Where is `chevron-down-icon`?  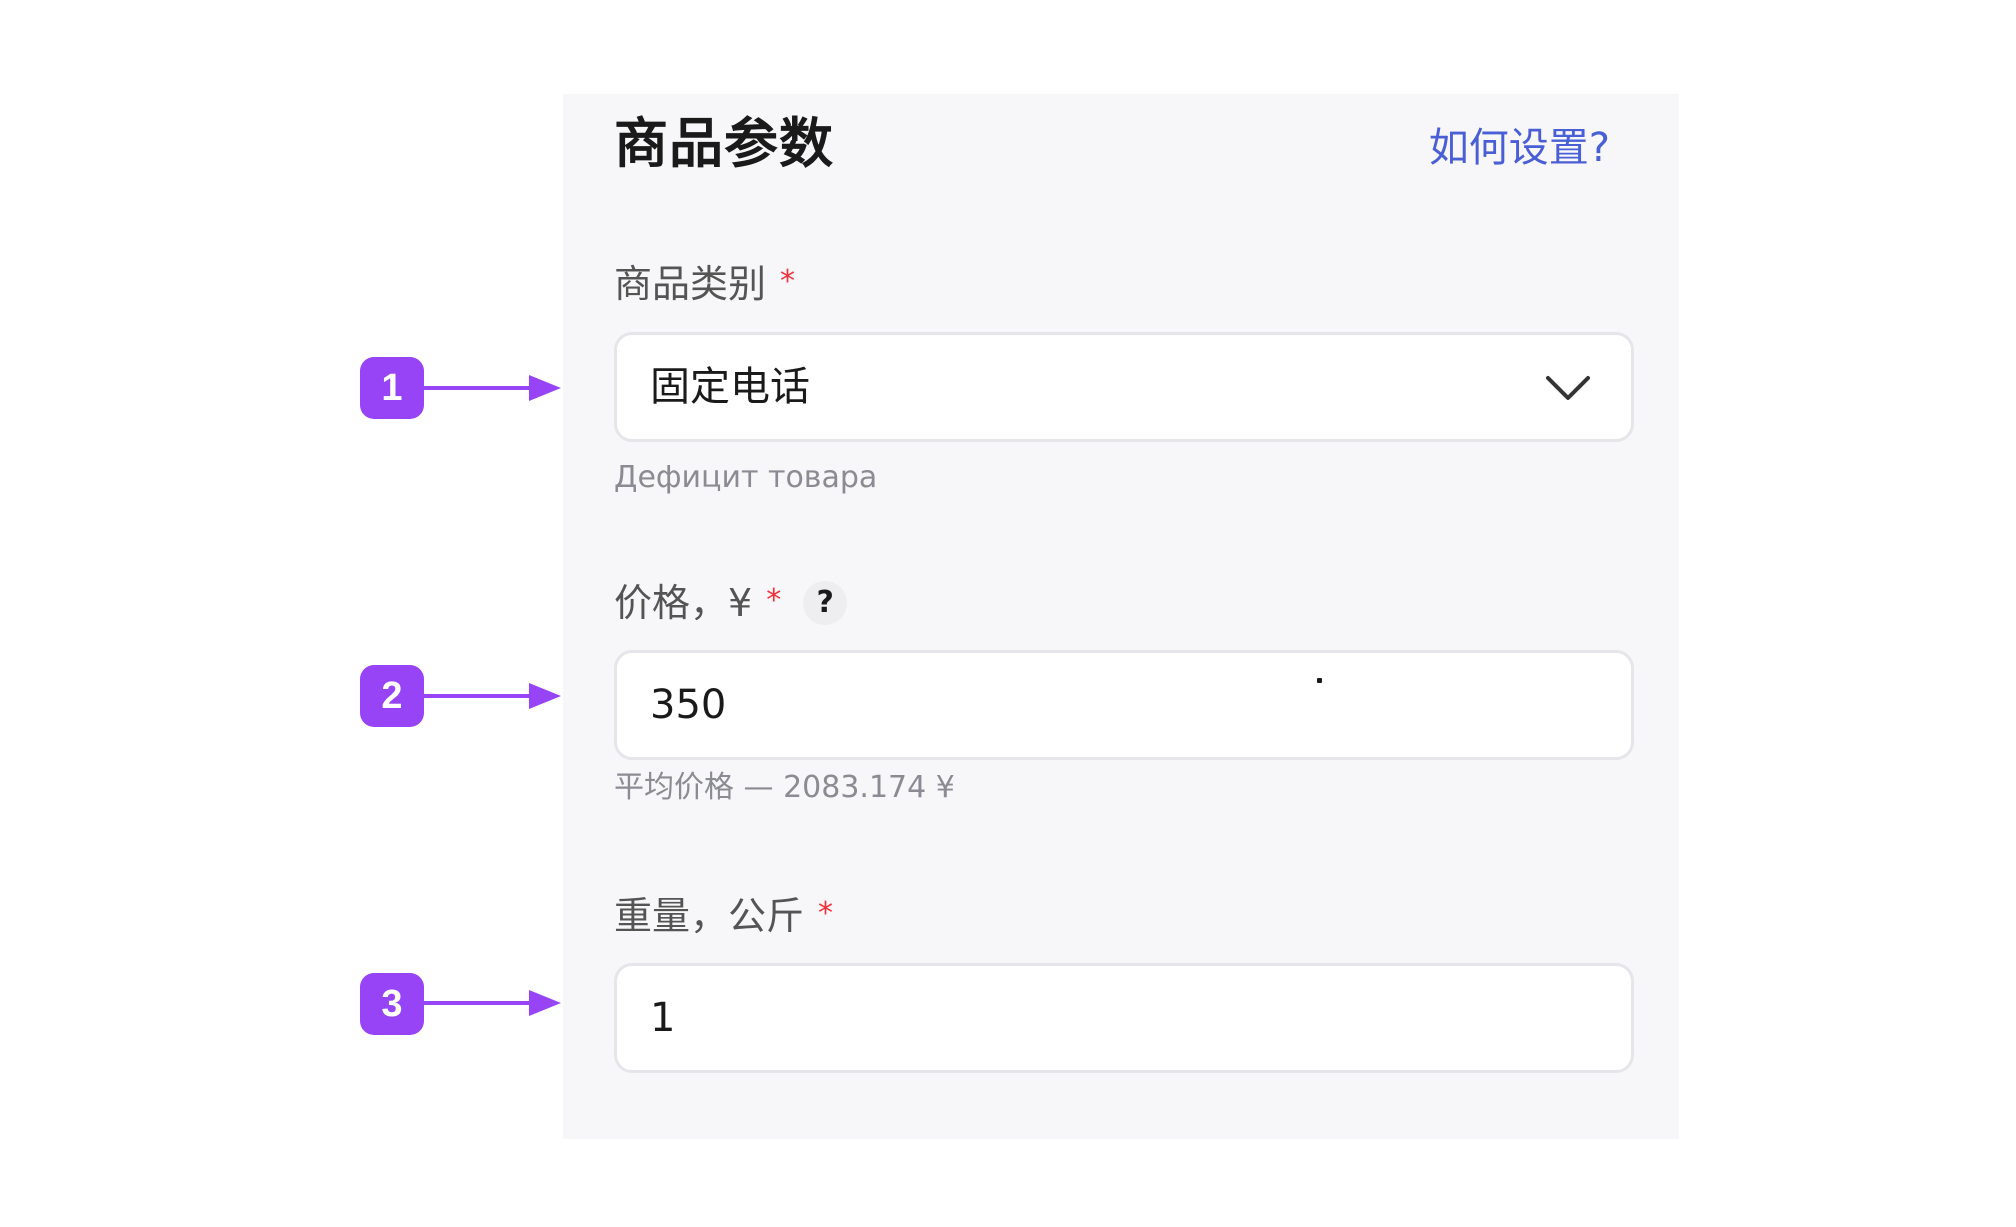
chevron-down-icon is located at coordinates (1568, 388).